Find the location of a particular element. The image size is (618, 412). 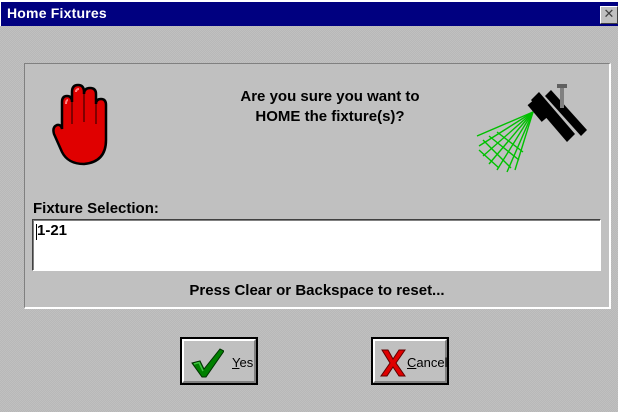

yes-button-face: Yes is located at coordinates (219, 361).